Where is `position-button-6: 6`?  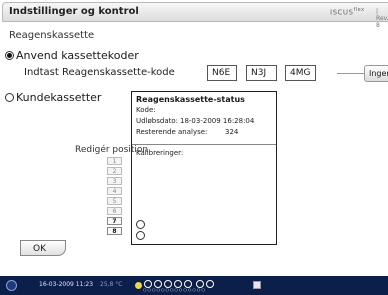
position-button-6: 6 is located at coordinates (114, 211).